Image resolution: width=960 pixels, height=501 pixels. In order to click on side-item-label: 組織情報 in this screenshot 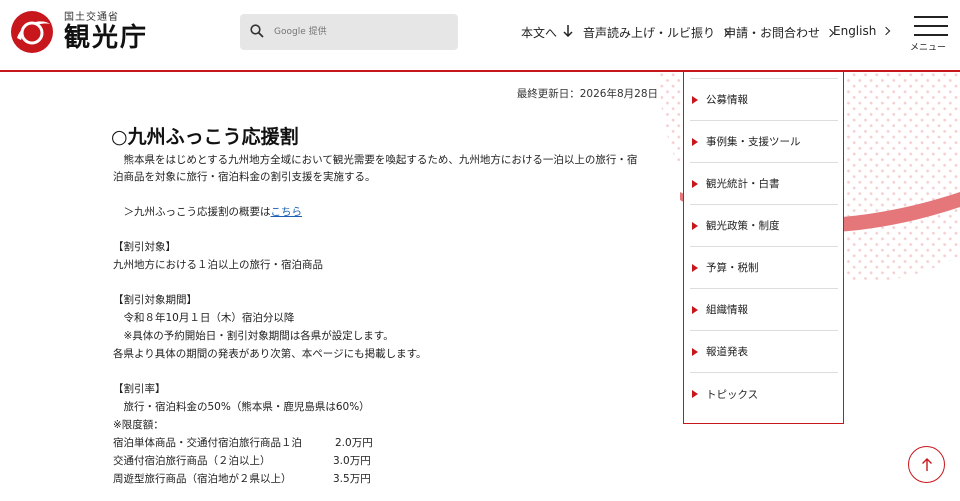, I will do `click(727, 310)`.